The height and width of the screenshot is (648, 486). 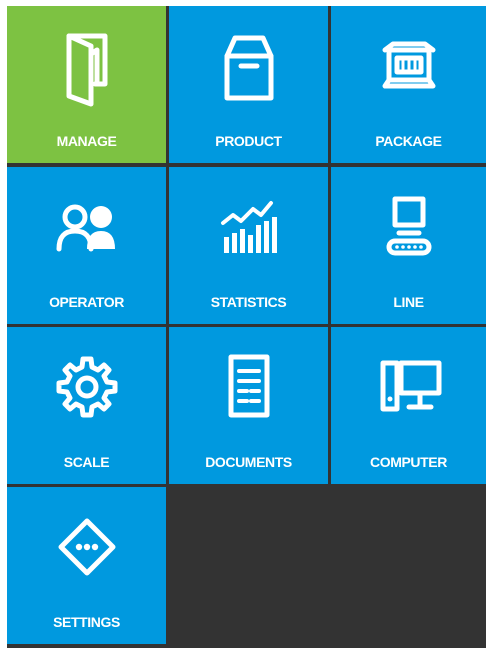 I want to click on computer-icon, so click(x=408, y=387).